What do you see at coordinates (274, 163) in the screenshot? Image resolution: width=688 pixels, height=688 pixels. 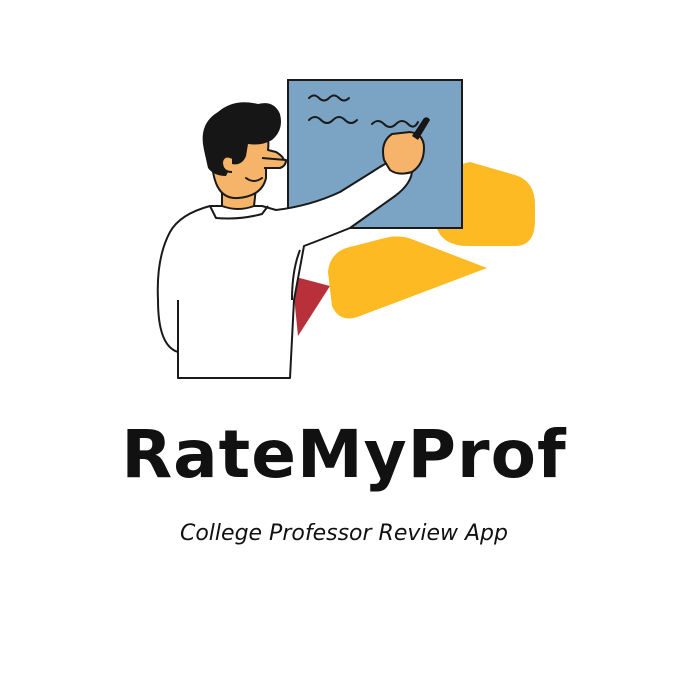 I see `nose` at bounding box center [274, 163].